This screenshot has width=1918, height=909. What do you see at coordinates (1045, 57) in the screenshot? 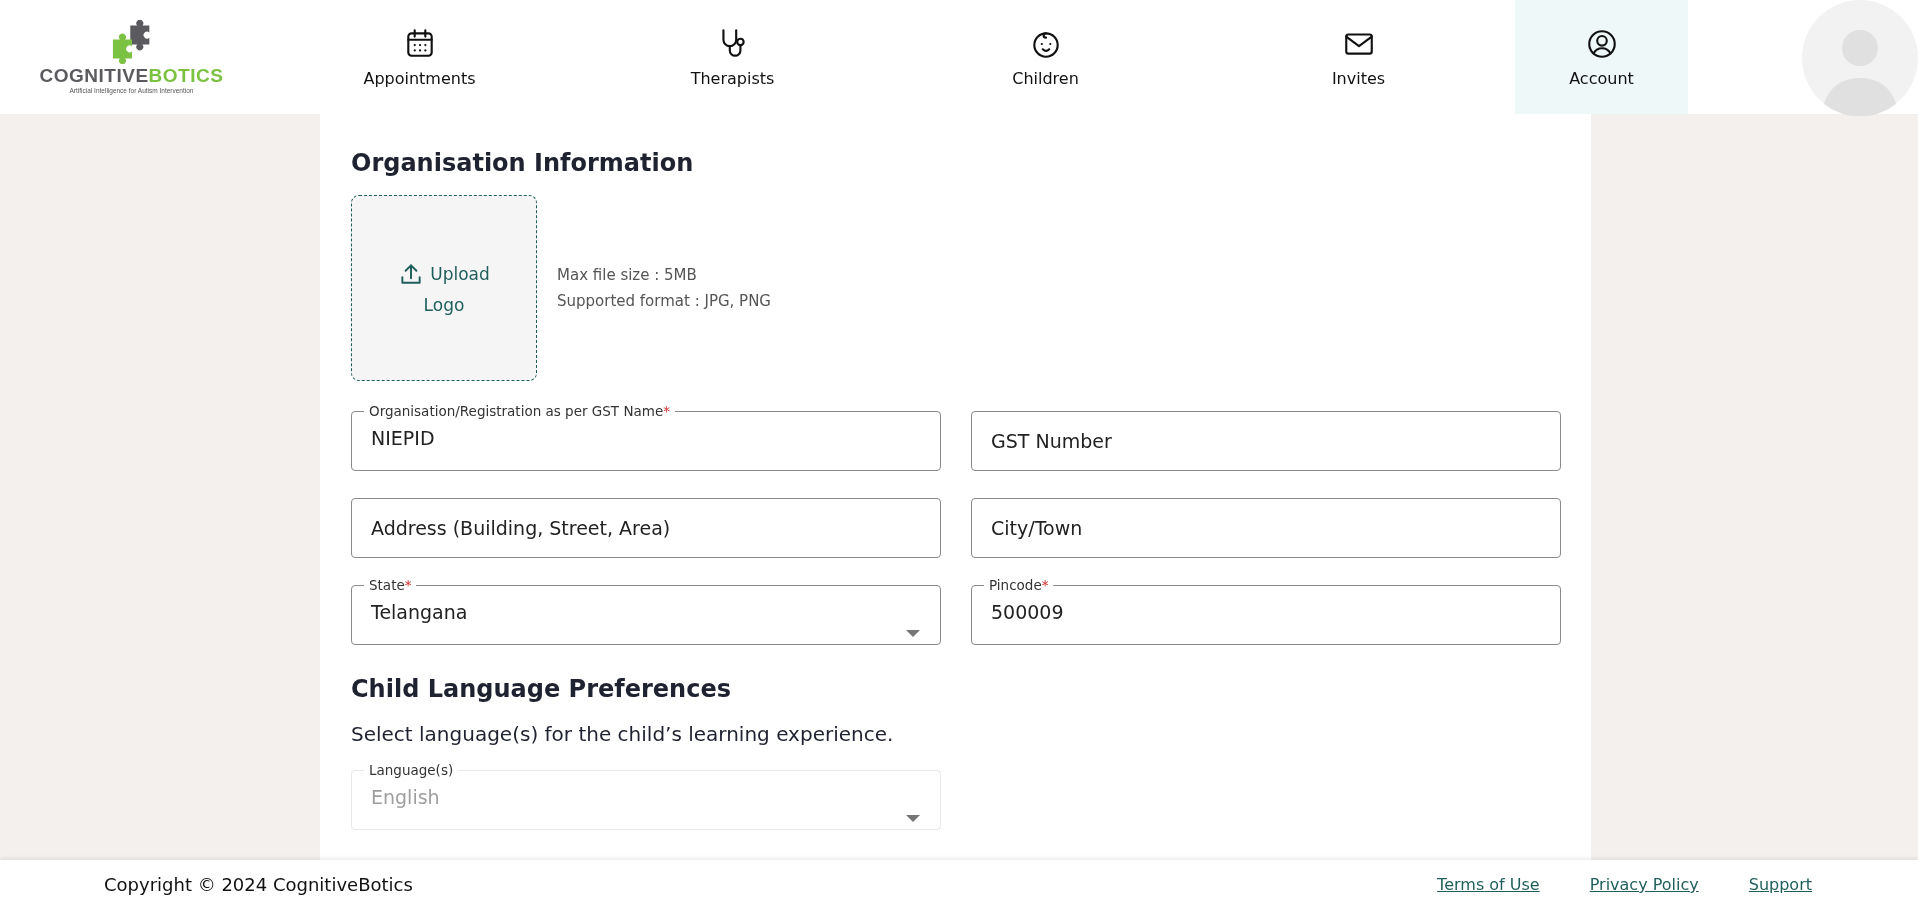
I see `nav-tab: Children` at bounding box center [1045, 57].